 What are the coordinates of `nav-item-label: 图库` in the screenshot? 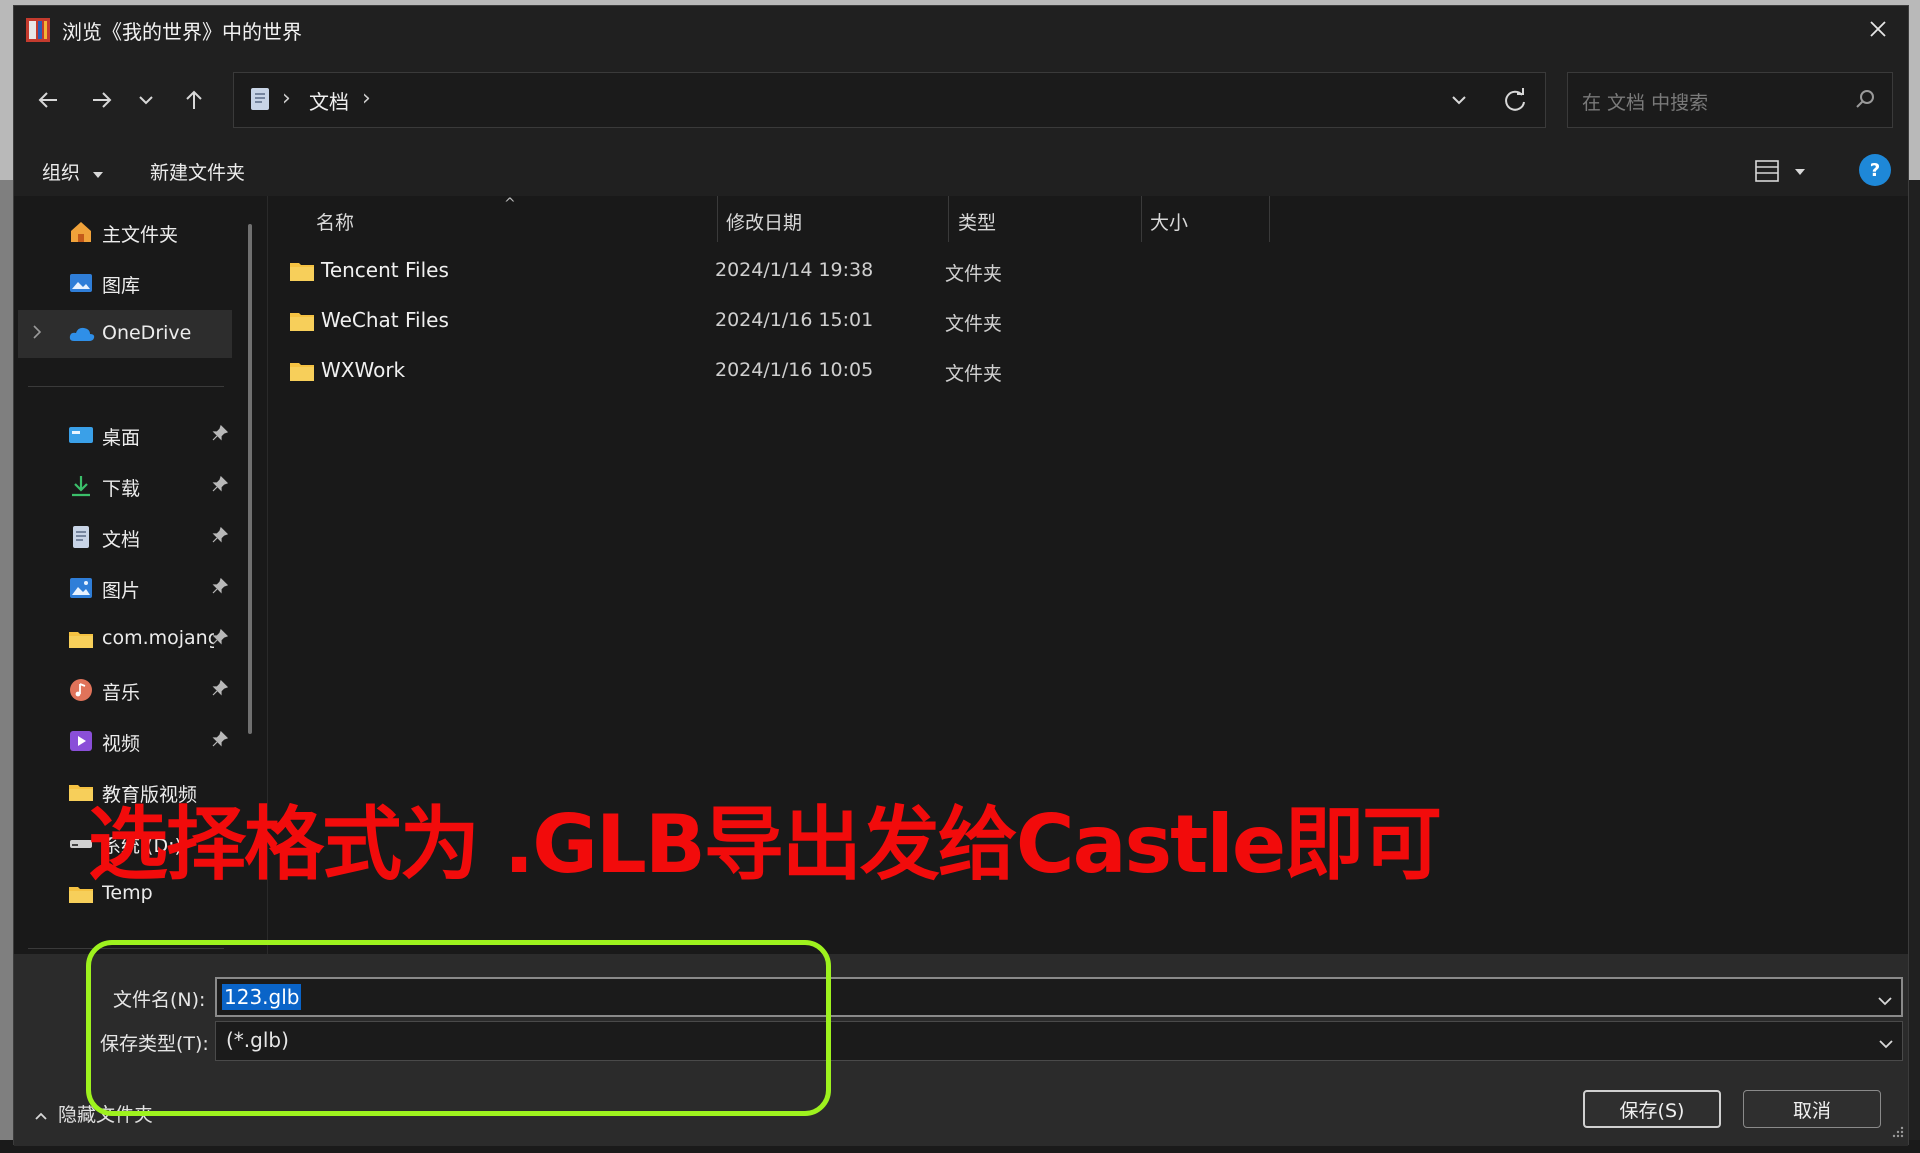 It's located at (121, 286).